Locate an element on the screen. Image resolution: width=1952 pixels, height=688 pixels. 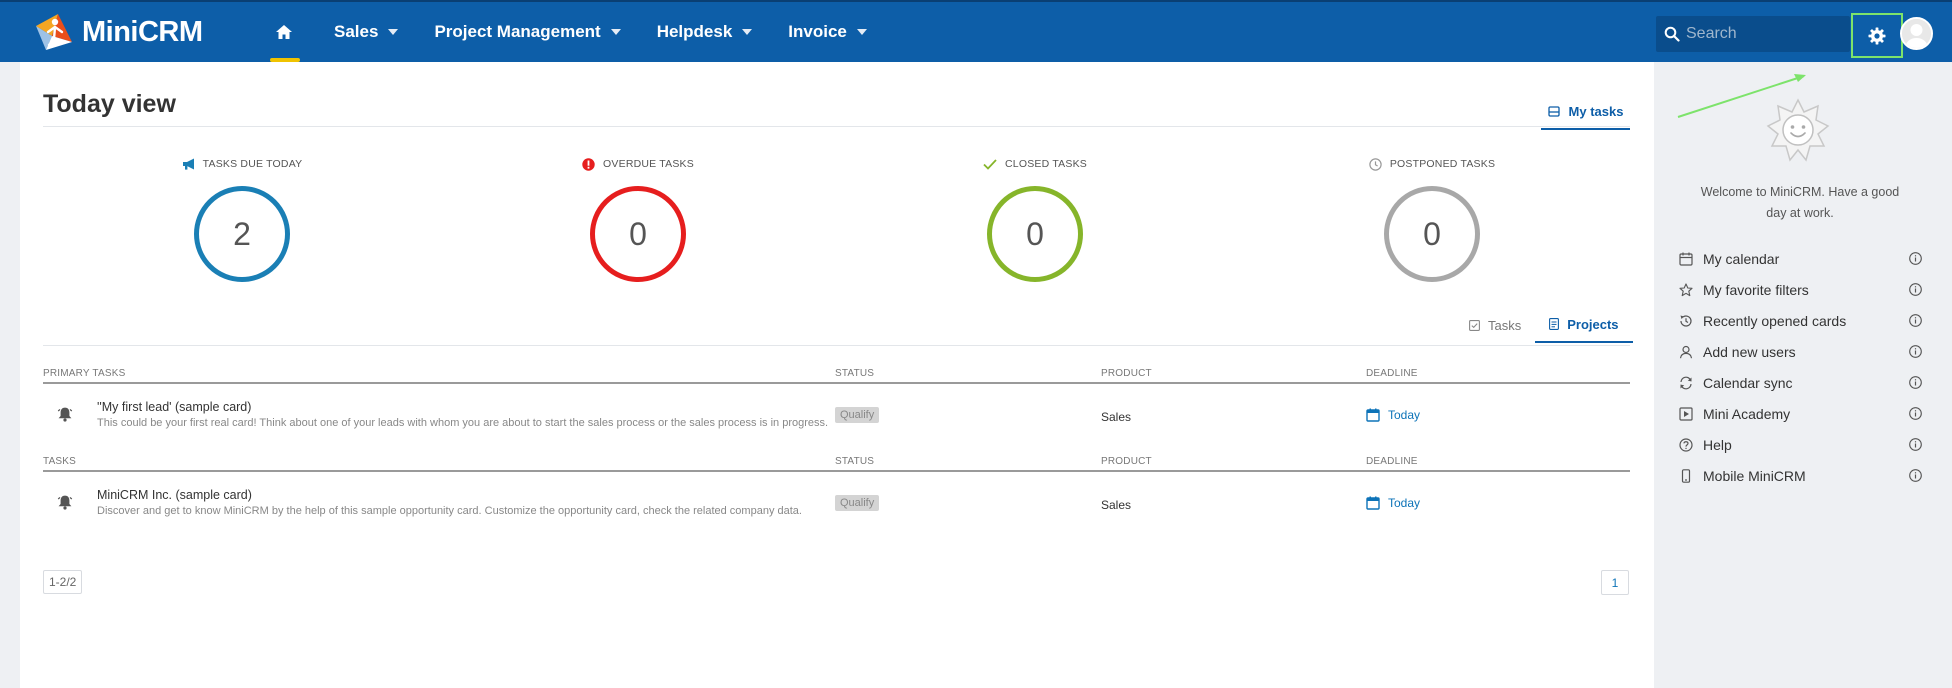
tab-projects-label: Projects is located at coordinates (1593, 324).